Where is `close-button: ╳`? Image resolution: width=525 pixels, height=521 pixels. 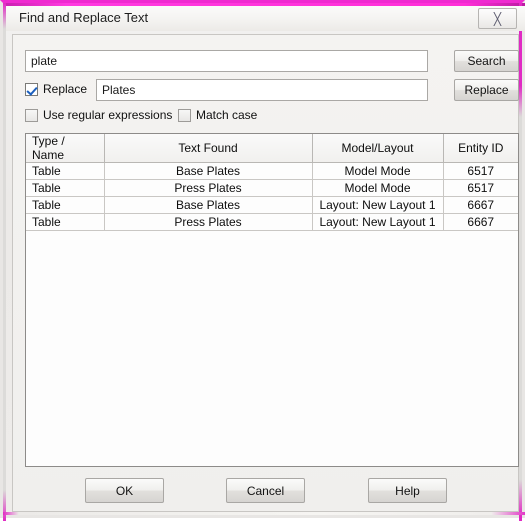
close-button: ╳ is located at coordinates (497, 18).